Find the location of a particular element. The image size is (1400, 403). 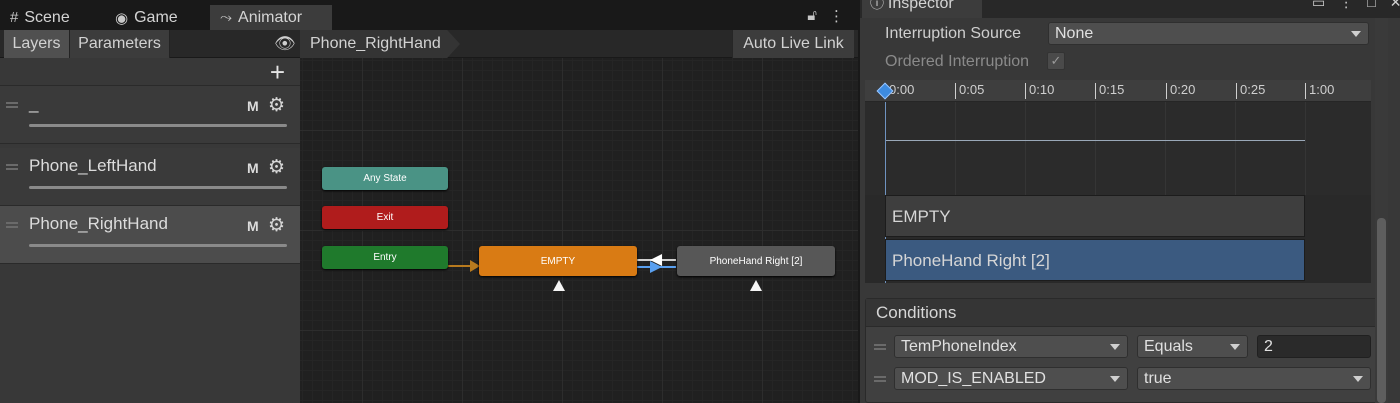

tab-game: ◉ Game is located at coordinates (155, 17).